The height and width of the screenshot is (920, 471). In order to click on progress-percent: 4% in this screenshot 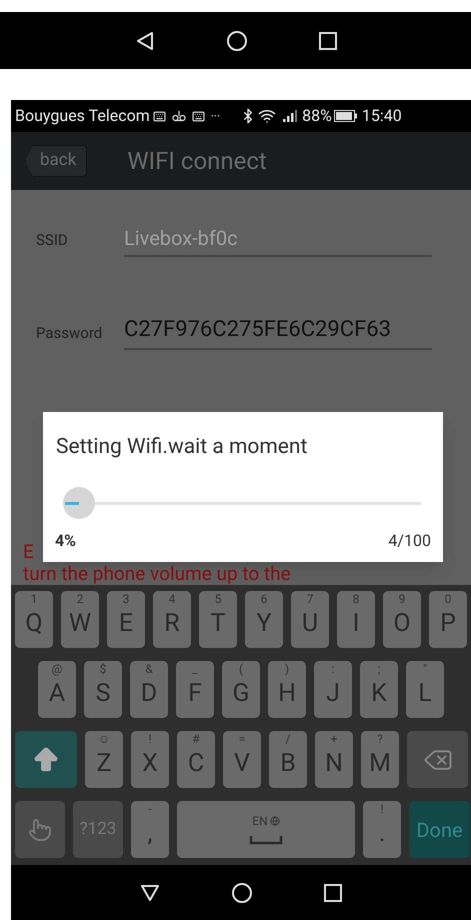, I will do `click(65, 541)`.